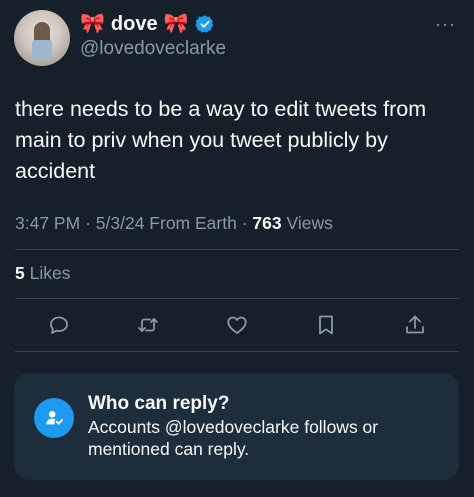  Describe the element at coordinates (309, 223) in the screenshot. I see `views-label: Views` at that location.